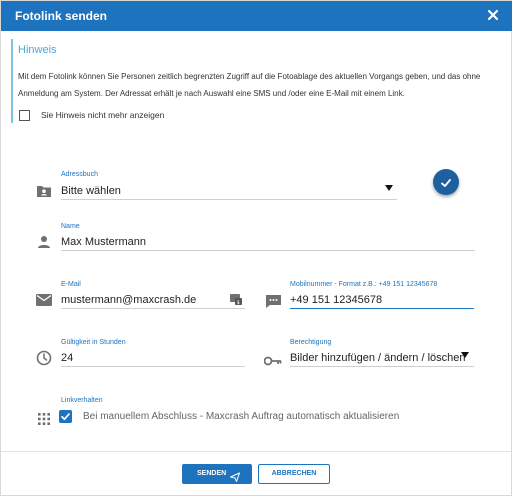 This screenshot has height=496, width=512. Describe the element at coordinates (382, 308) in the screenshot. I see `mobile-underline` at that location.